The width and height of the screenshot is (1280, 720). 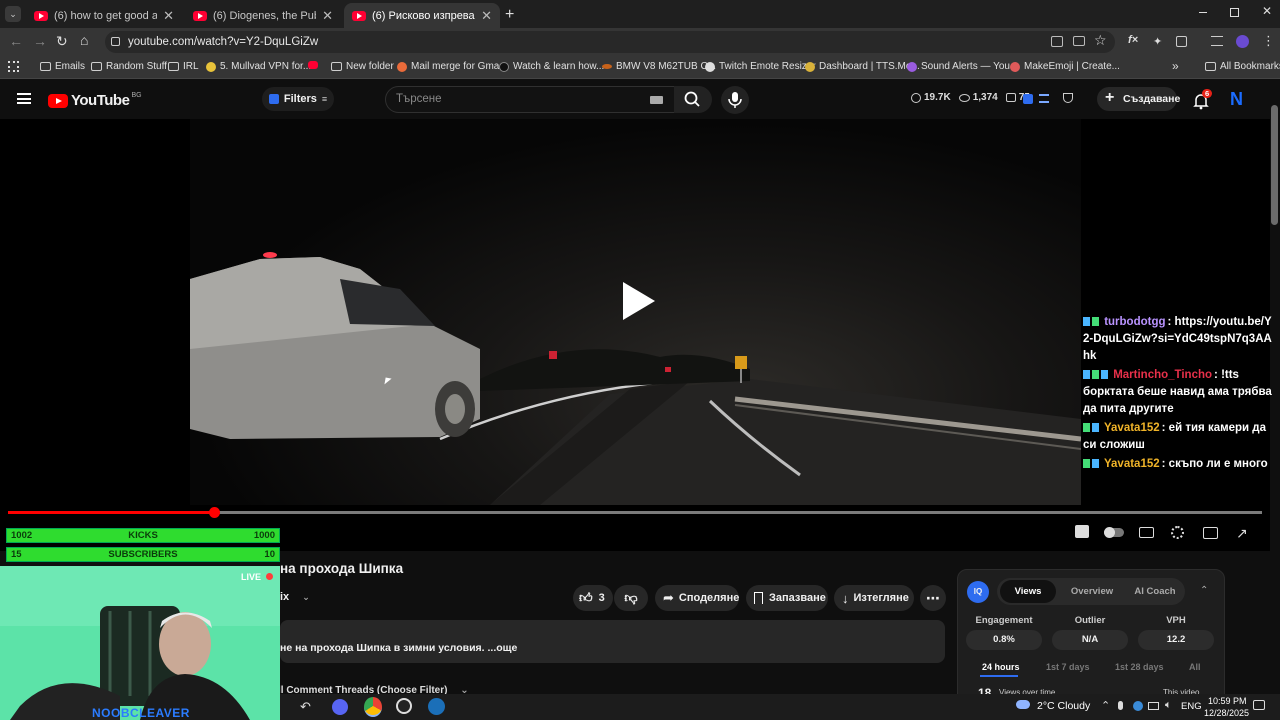 I want to click on url-text: youtube.com/watch?v=Y2-DquLGiZw, so click(x=223, y=42).